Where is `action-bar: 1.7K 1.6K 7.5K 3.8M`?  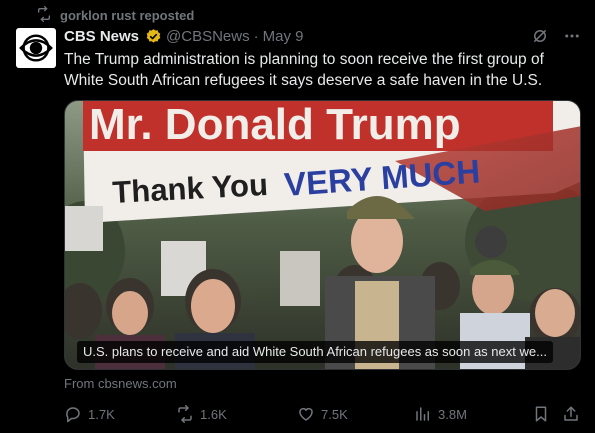 action-bar: 1.7K 1.6K 7.5K 3.8M is located at coordinates (324, 414).